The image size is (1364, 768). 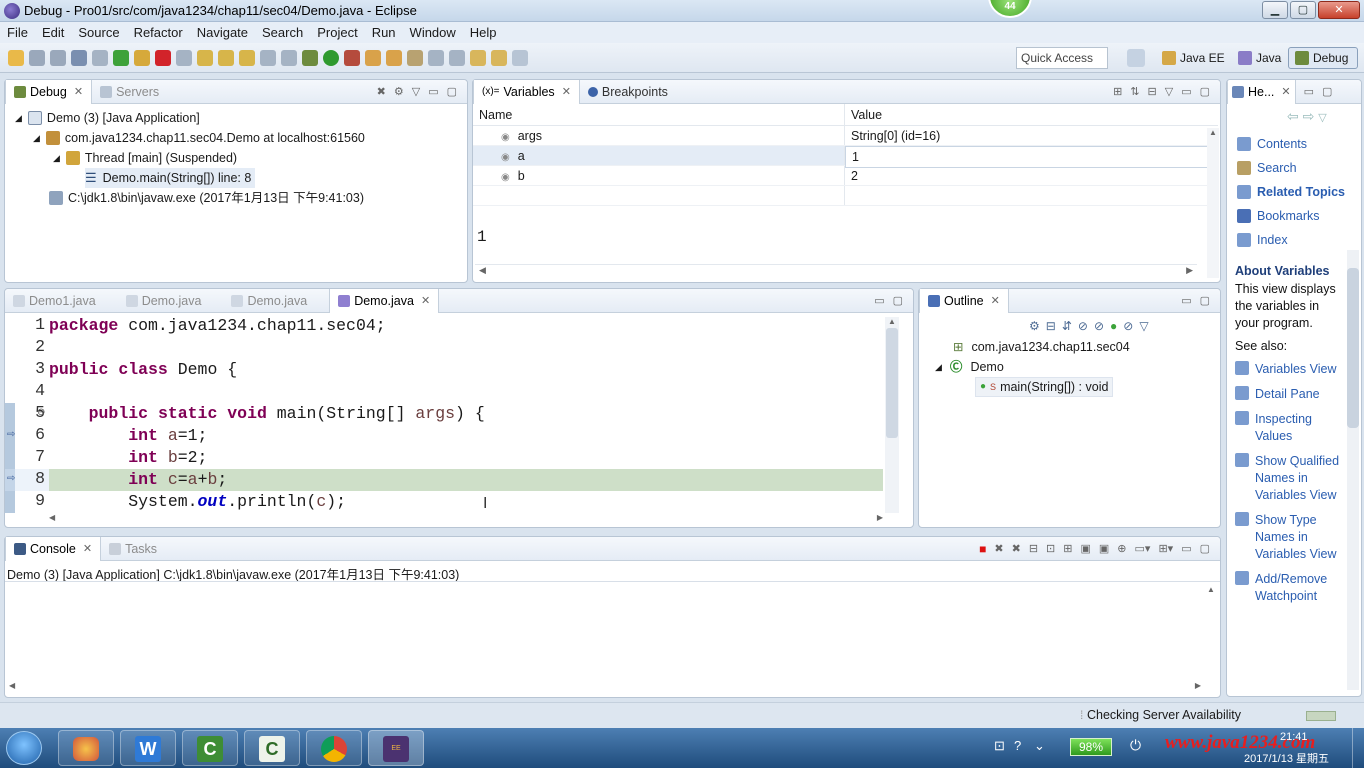 What do you see at coordinates (373, 57) in the screenshot?
I see `open-type-icon` at bounding box center [373, 57].